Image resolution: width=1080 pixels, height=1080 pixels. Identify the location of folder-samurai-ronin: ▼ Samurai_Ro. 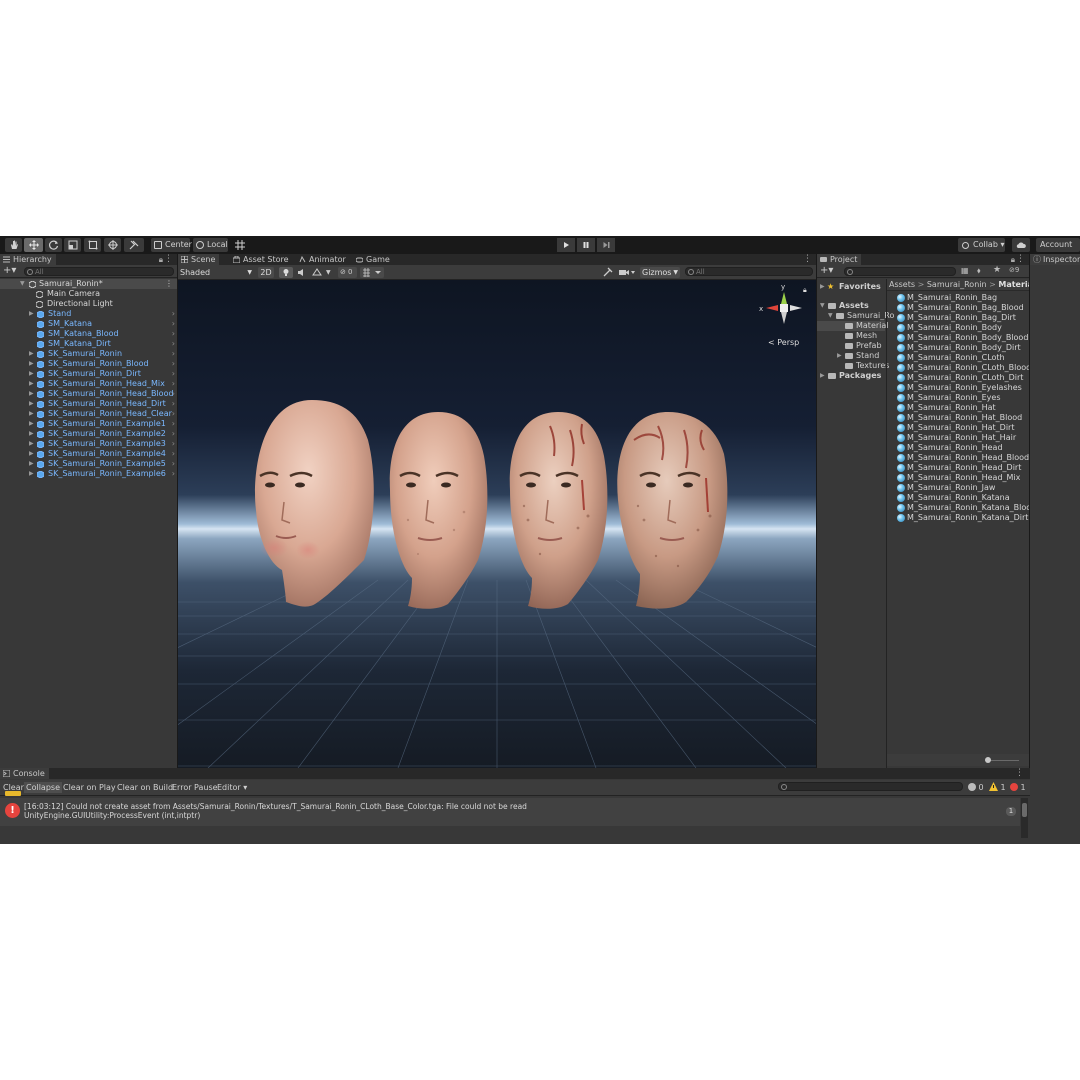
(855, 316).